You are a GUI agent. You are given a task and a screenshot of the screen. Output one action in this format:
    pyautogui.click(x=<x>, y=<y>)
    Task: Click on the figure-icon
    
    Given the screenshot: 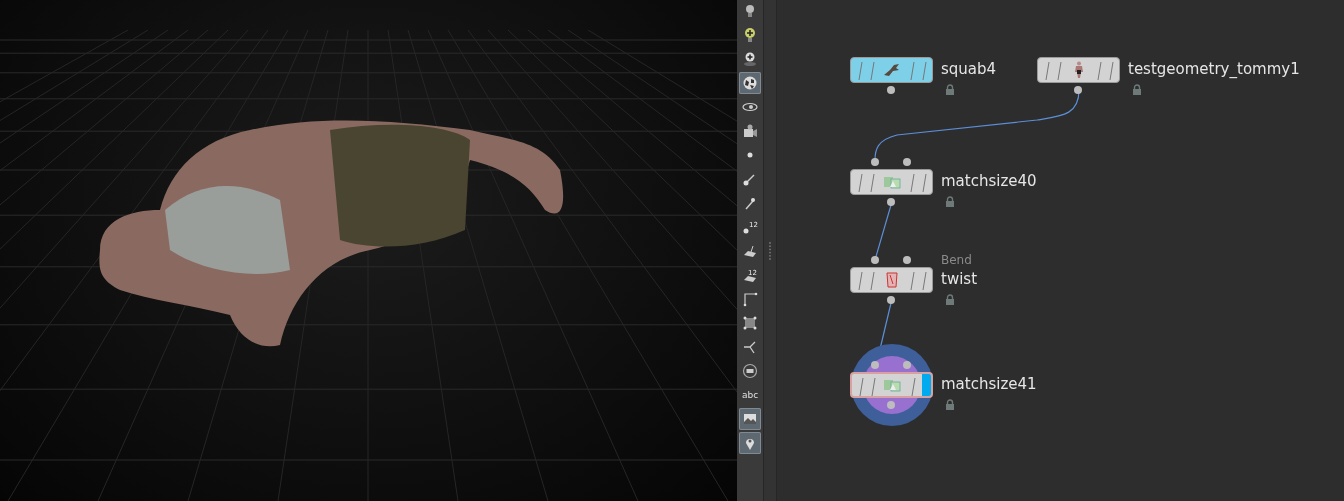 What is the action you would take?
    pyautogui.click(x=1078, y=70)
    